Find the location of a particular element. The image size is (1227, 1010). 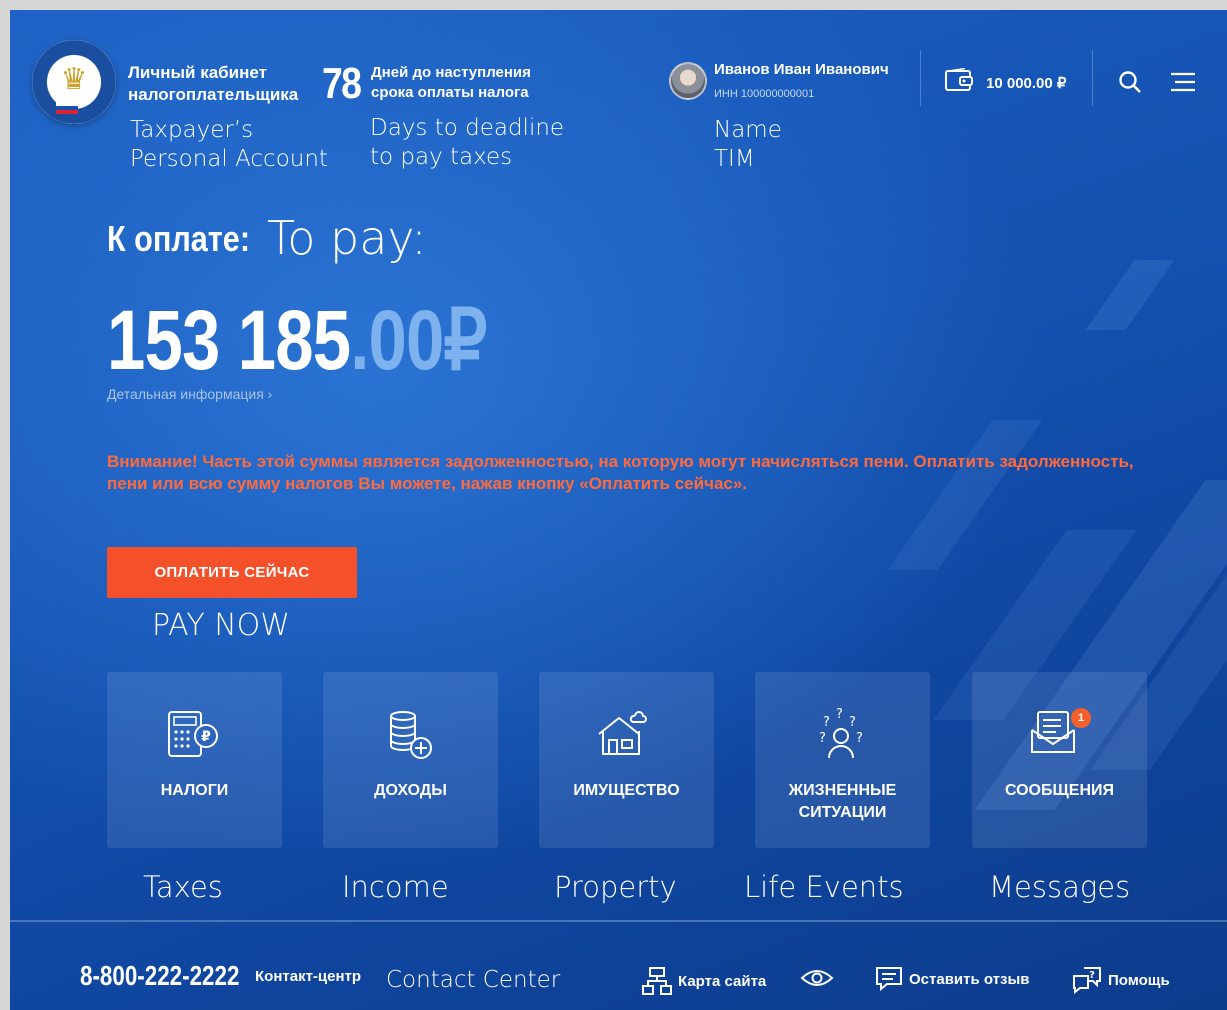

to-pay-label: К оплате: is located at coordinates (179, 238).